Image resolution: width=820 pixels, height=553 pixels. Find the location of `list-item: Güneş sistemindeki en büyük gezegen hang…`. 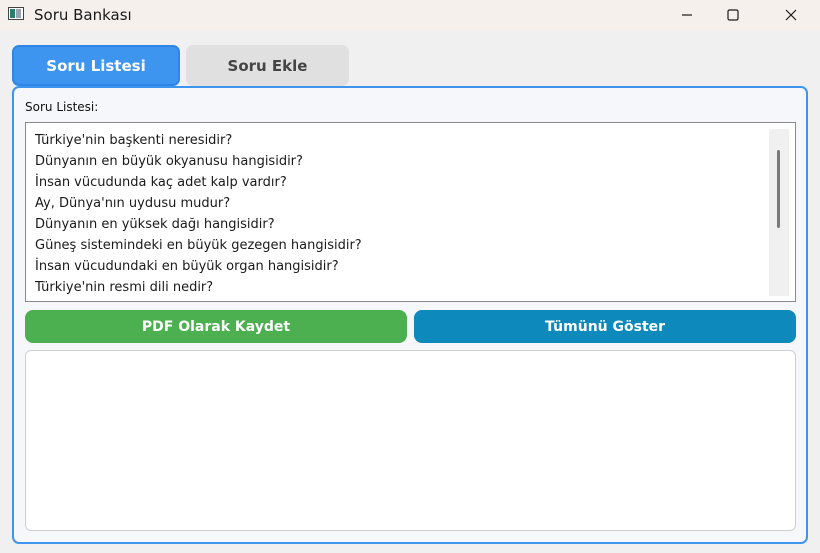

list-item: Güneş sistemindeki en büyük gezegen hang… is located at coordinates (198, 245).